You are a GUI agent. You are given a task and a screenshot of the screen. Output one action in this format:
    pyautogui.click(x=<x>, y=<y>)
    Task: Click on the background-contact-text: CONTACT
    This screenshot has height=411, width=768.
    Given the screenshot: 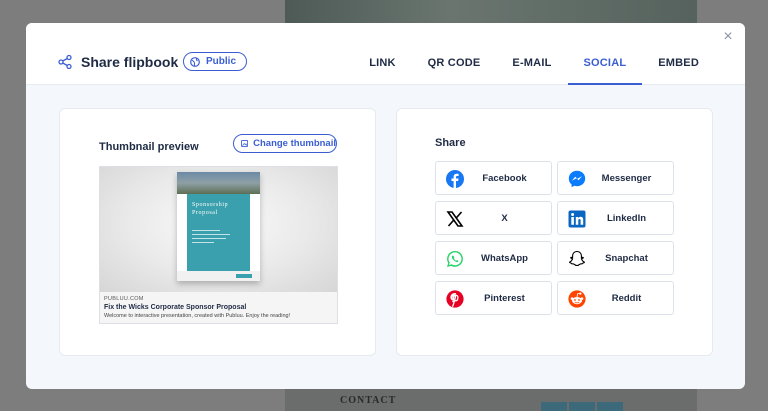 What is the action you would take?
    pyautogui.click(x=368, y=400)
    